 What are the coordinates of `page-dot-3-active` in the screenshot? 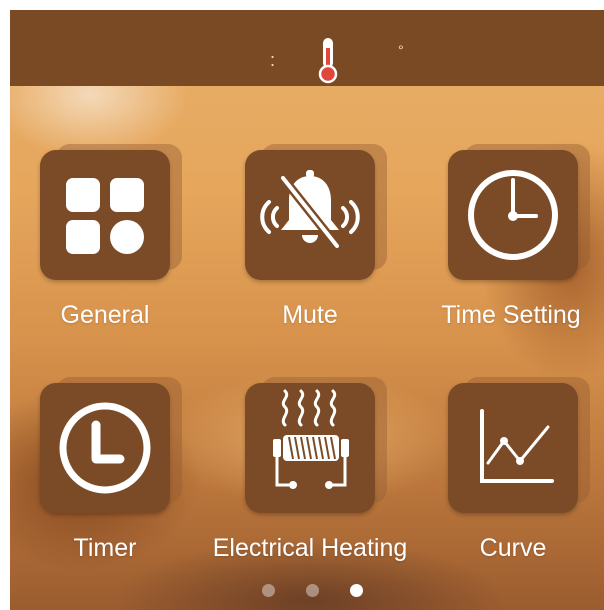 It's located at (356, 590).